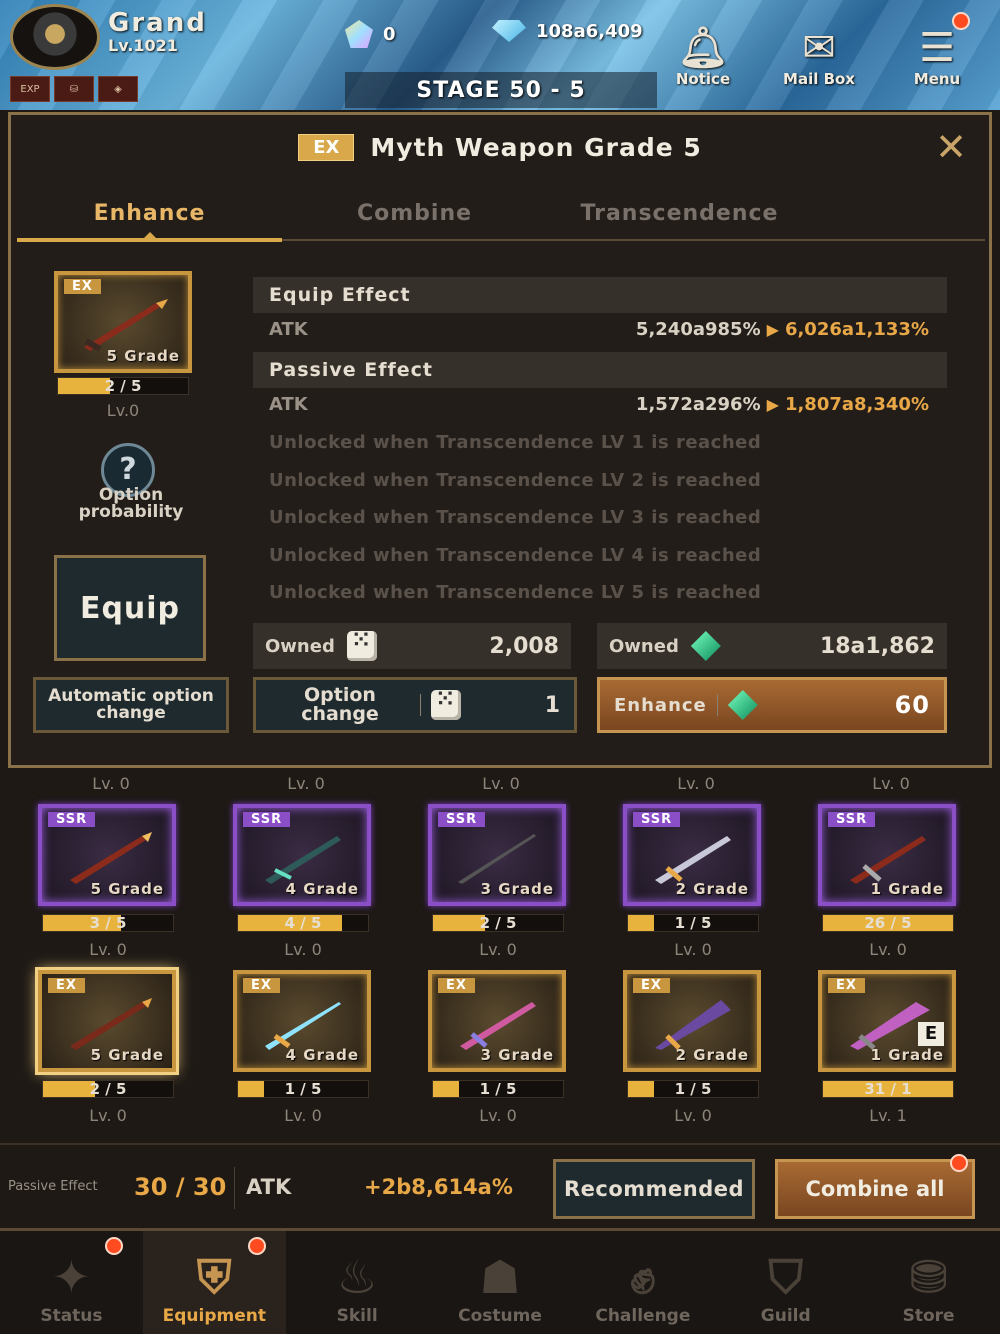  I want to click on weapon-grade: 2 Grade, so click(712, 889).